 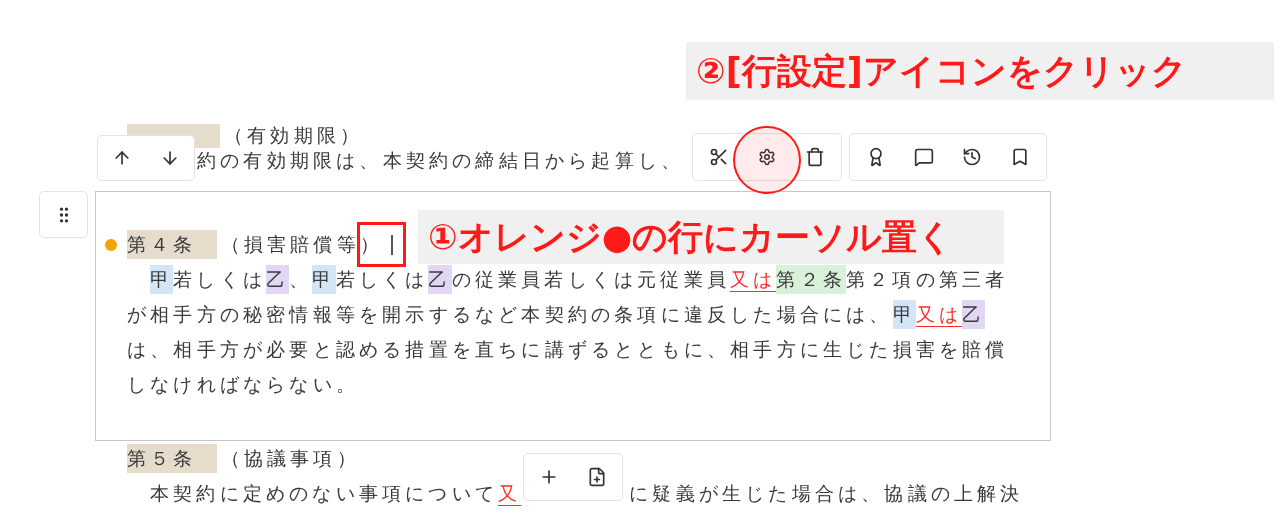 I want to click on article-title: （損害賠償等）, so click(x=301, y=245).